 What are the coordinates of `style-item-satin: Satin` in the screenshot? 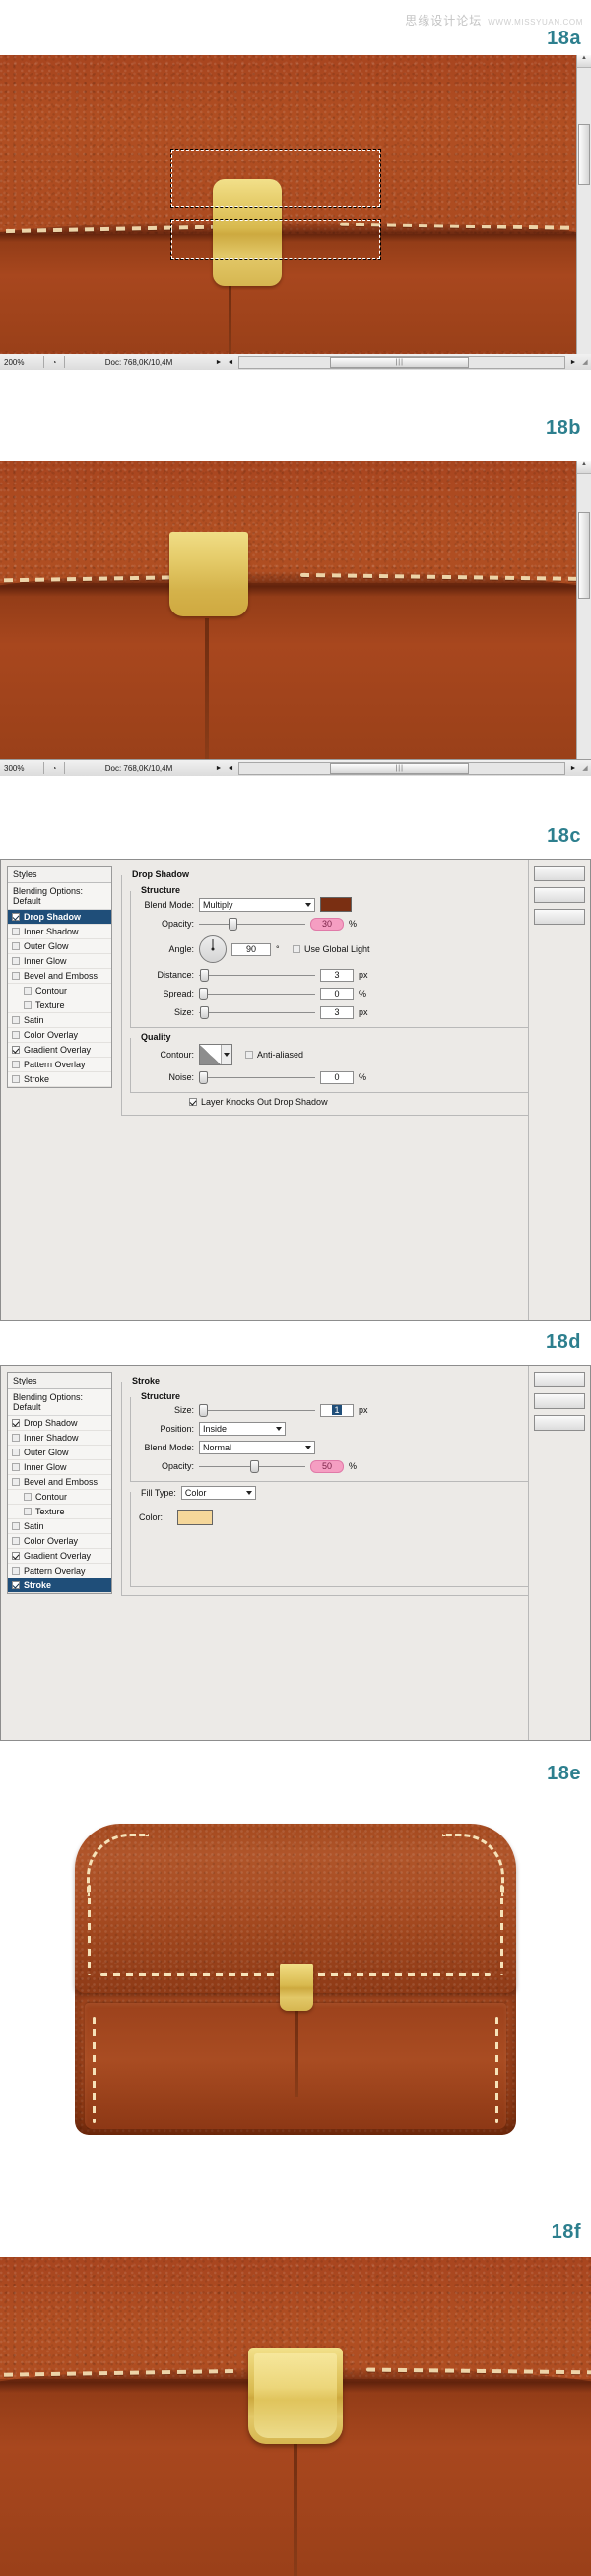 It's located at (59, 1020).